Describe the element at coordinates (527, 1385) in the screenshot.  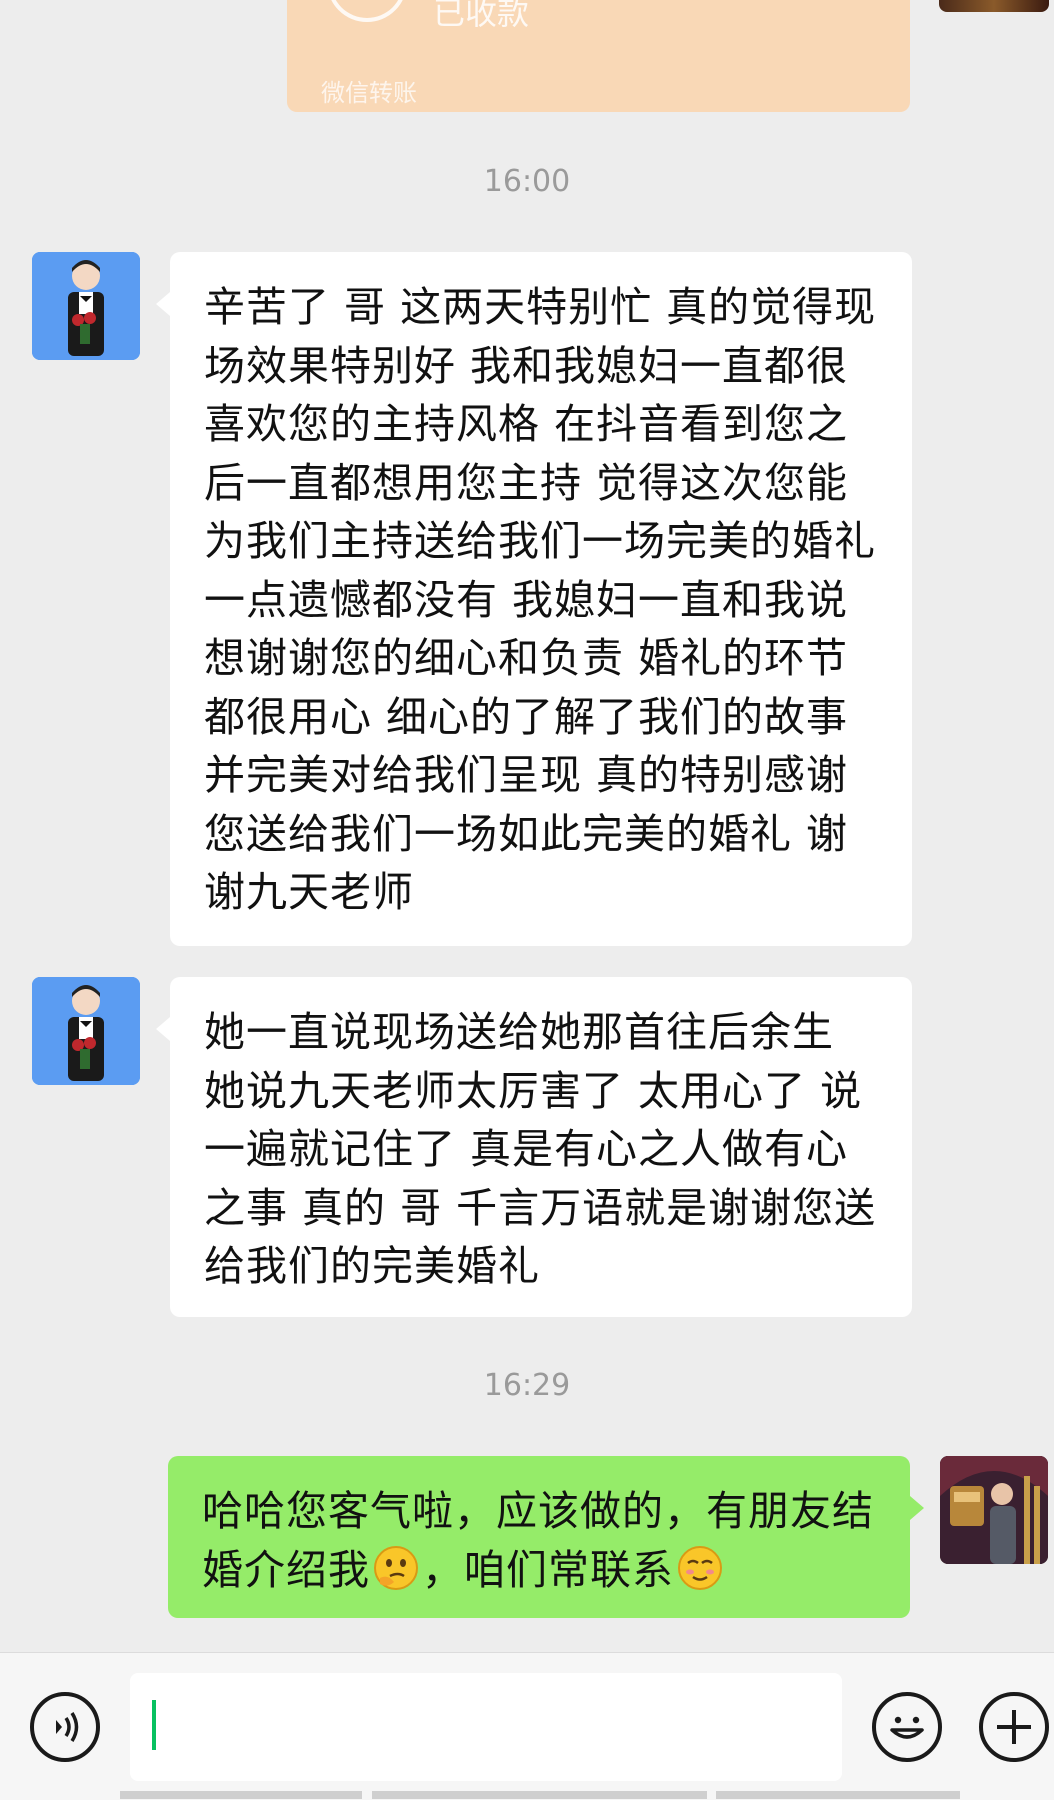
I see `timestamp: 16:29` at that location.